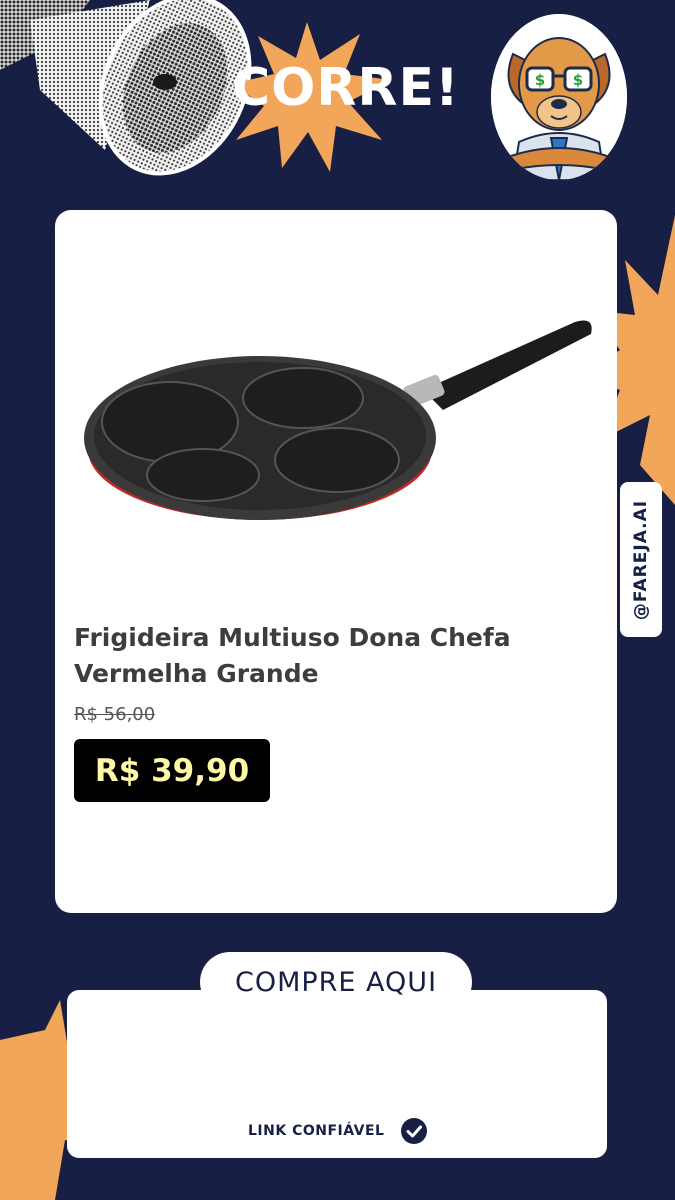 This screenshot has height=1200, width=675. I want to click on brand-handle: @FAREJA.AI, so click(641, 559).